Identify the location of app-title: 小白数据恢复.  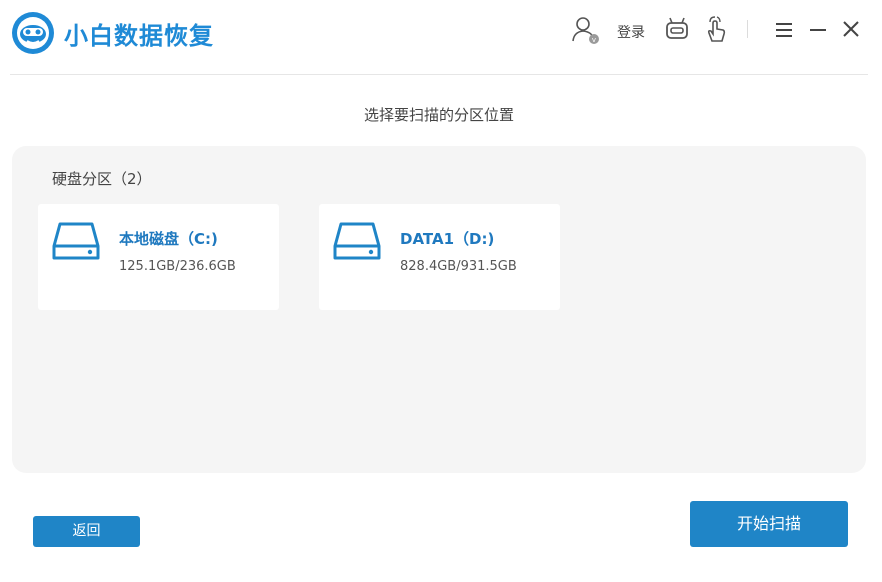
(139, 36).